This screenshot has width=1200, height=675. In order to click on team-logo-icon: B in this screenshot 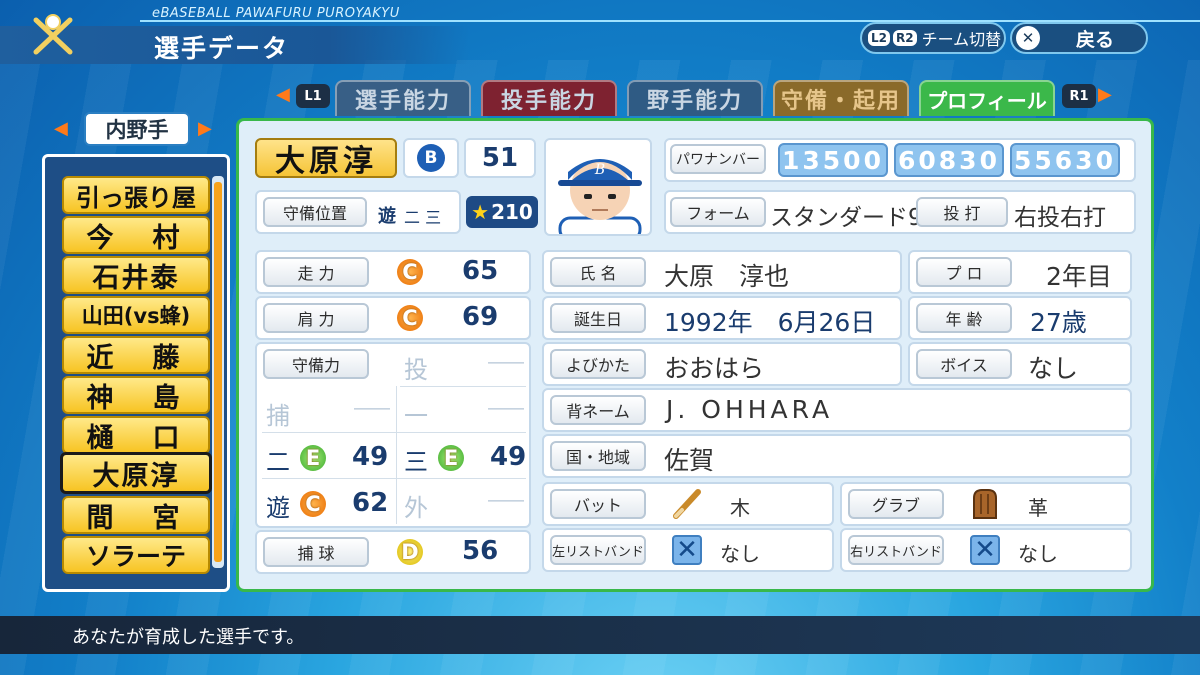, I will do `click(431, 158)`.